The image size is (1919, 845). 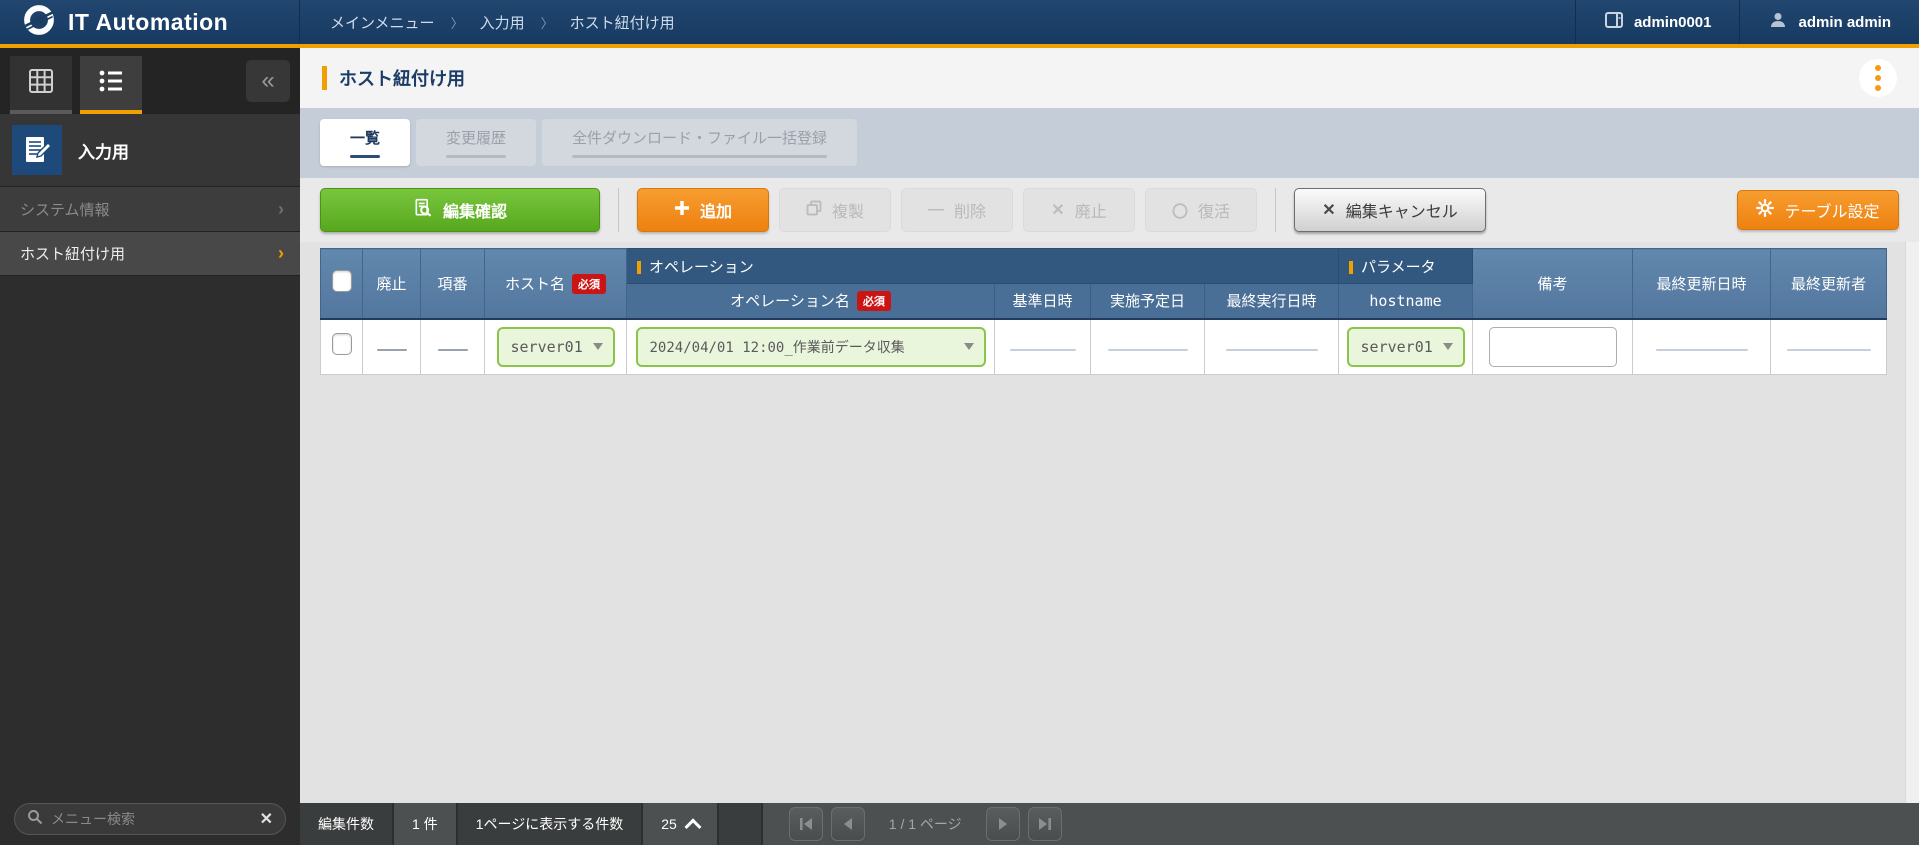 I want to click on discard-button: ✕ 廃止, so click(x=1079, y=210).